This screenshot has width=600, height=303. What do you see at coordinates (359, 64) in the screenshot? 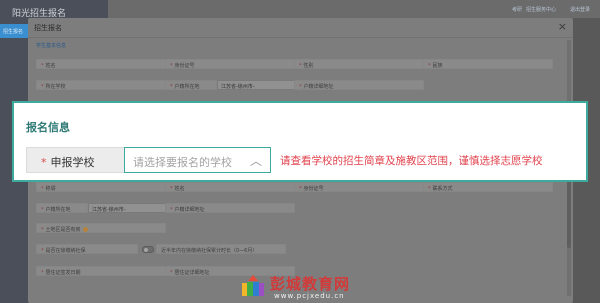
I see `gender-field: * 性别` at bounding box center [359, 64].